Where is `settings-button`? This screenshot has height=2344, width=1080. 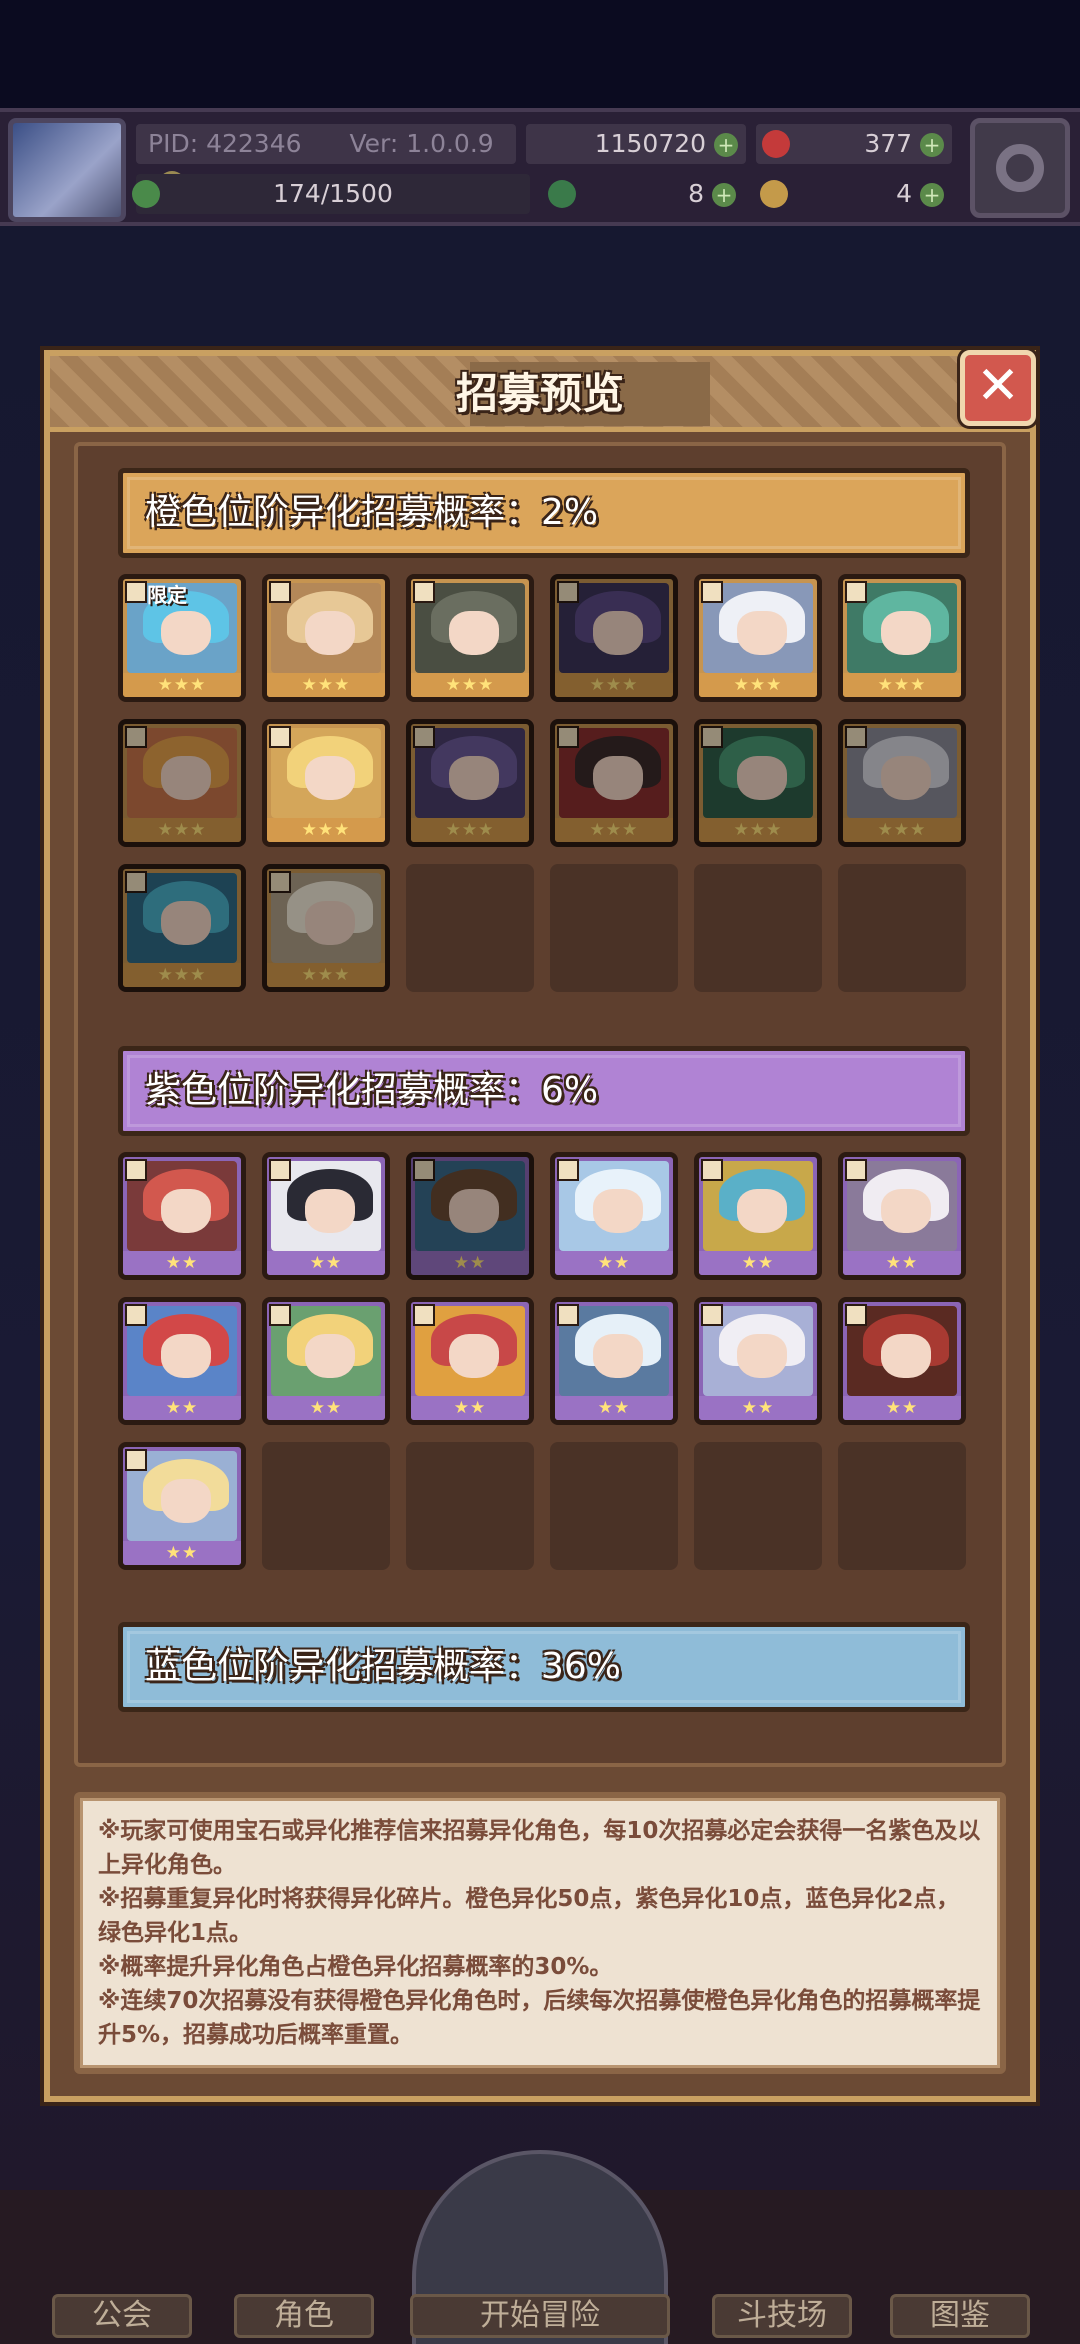 settings-button is located at coordinates (1020, 168).